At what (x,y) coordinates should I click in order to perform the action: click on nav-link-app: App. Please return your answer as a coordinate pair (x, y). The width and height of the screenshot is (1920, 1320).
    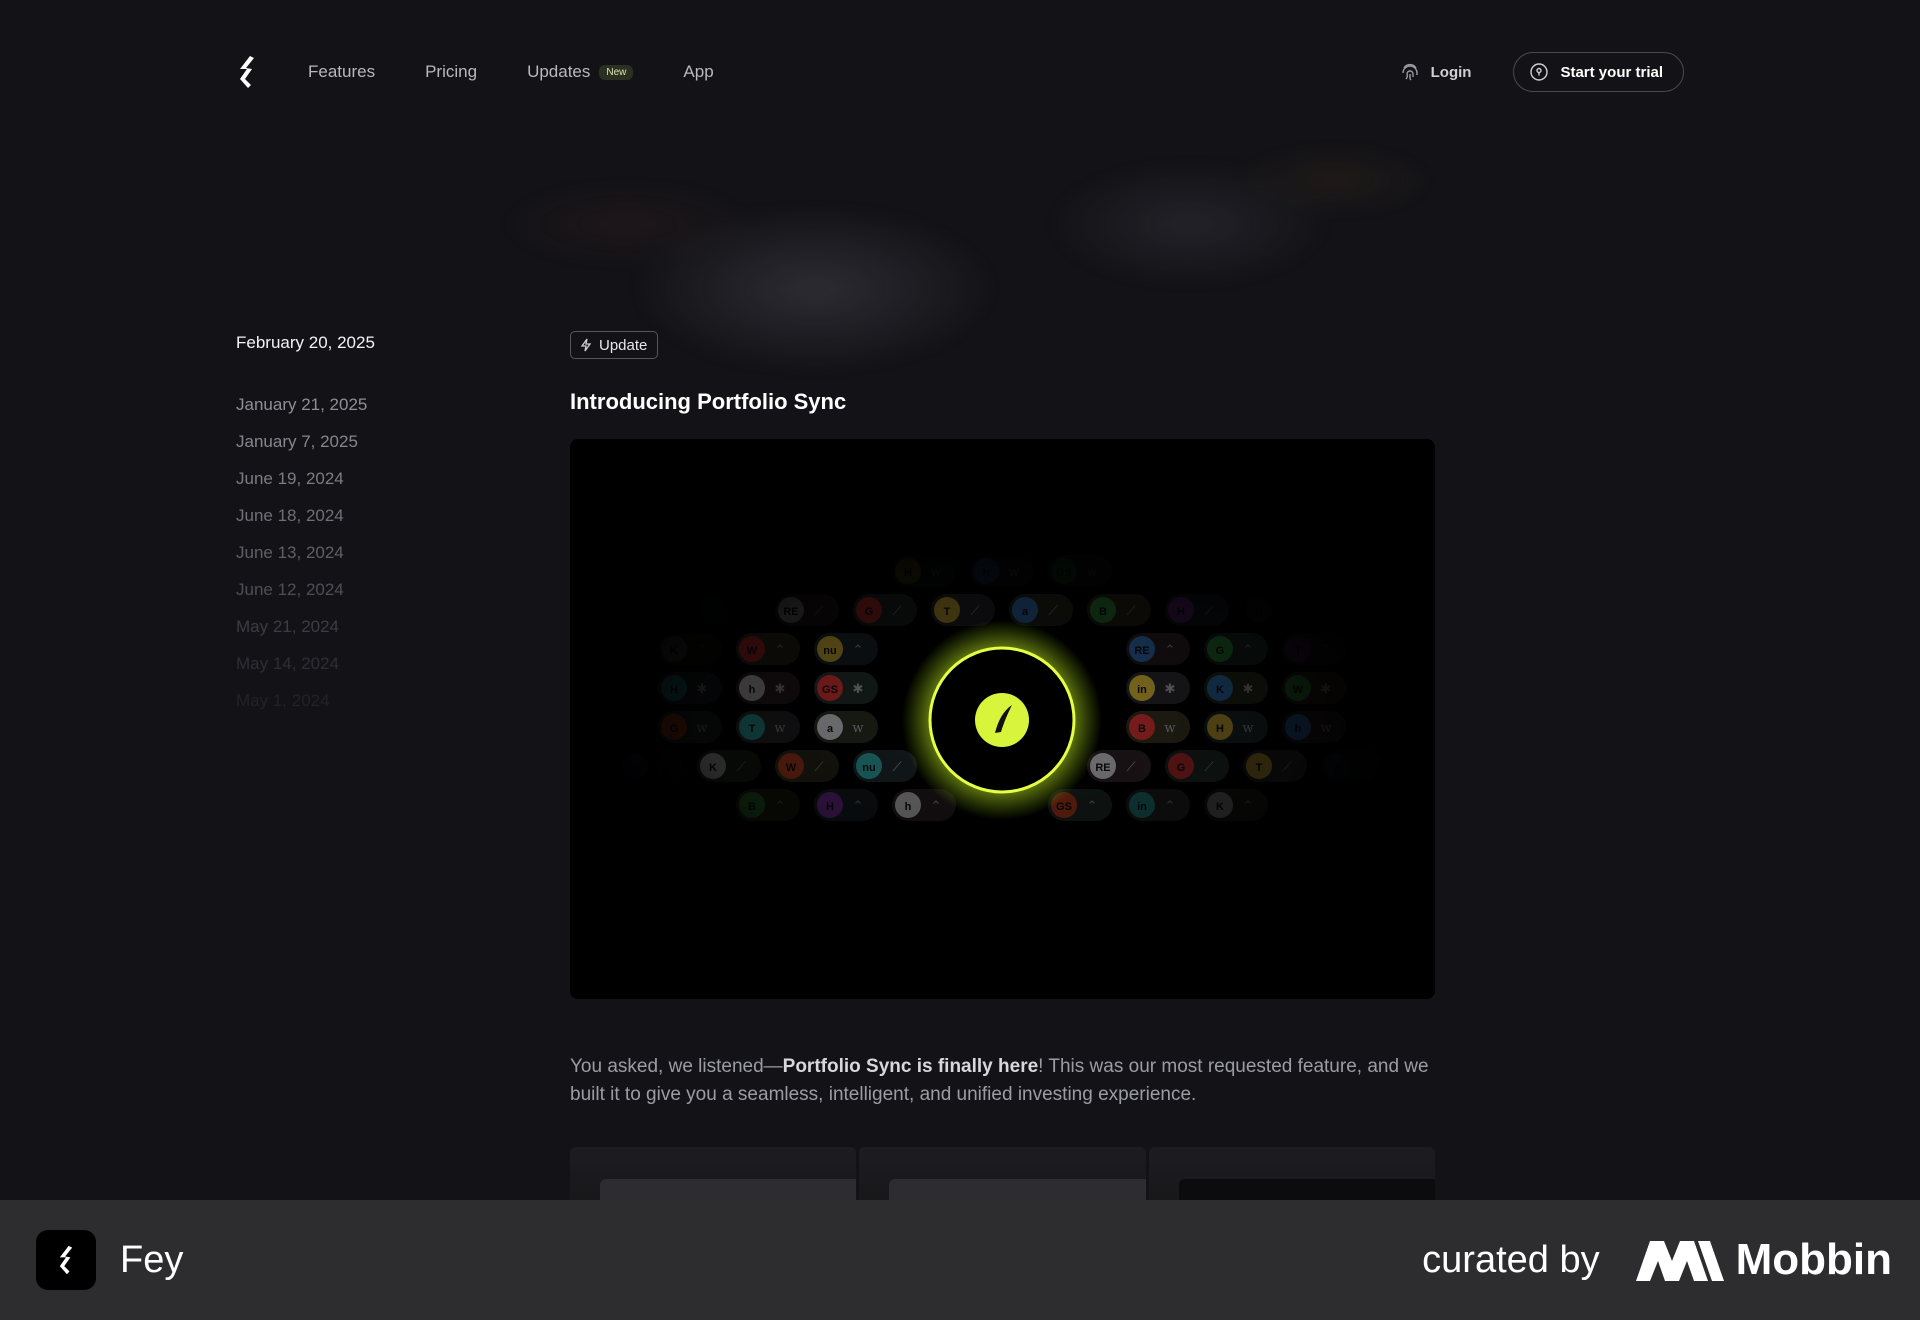
    Looking at the image, I should click on (698, 72).